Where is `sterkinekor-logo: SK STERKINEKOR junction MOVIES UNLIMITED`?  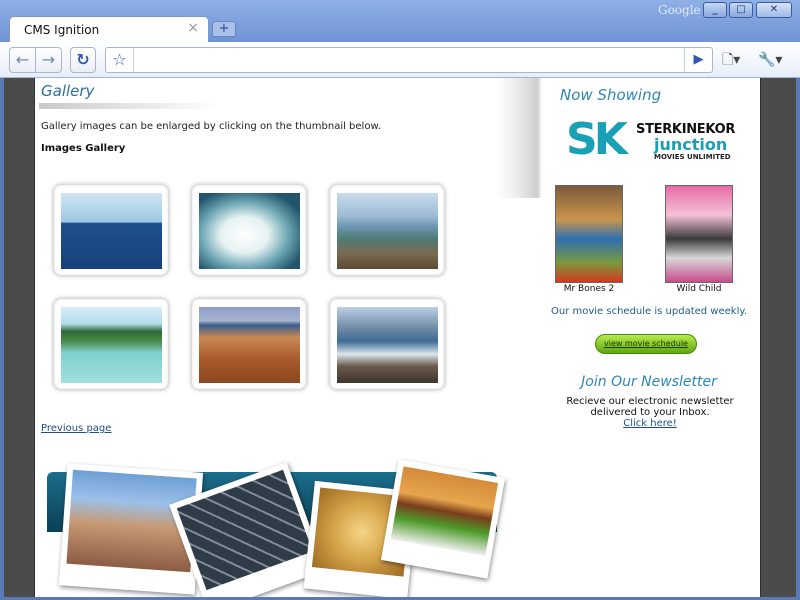
sterkinekor-logo: SK STERKINEKOR junction MOVIES UNLIMITED is located at coordinates (650, 141).